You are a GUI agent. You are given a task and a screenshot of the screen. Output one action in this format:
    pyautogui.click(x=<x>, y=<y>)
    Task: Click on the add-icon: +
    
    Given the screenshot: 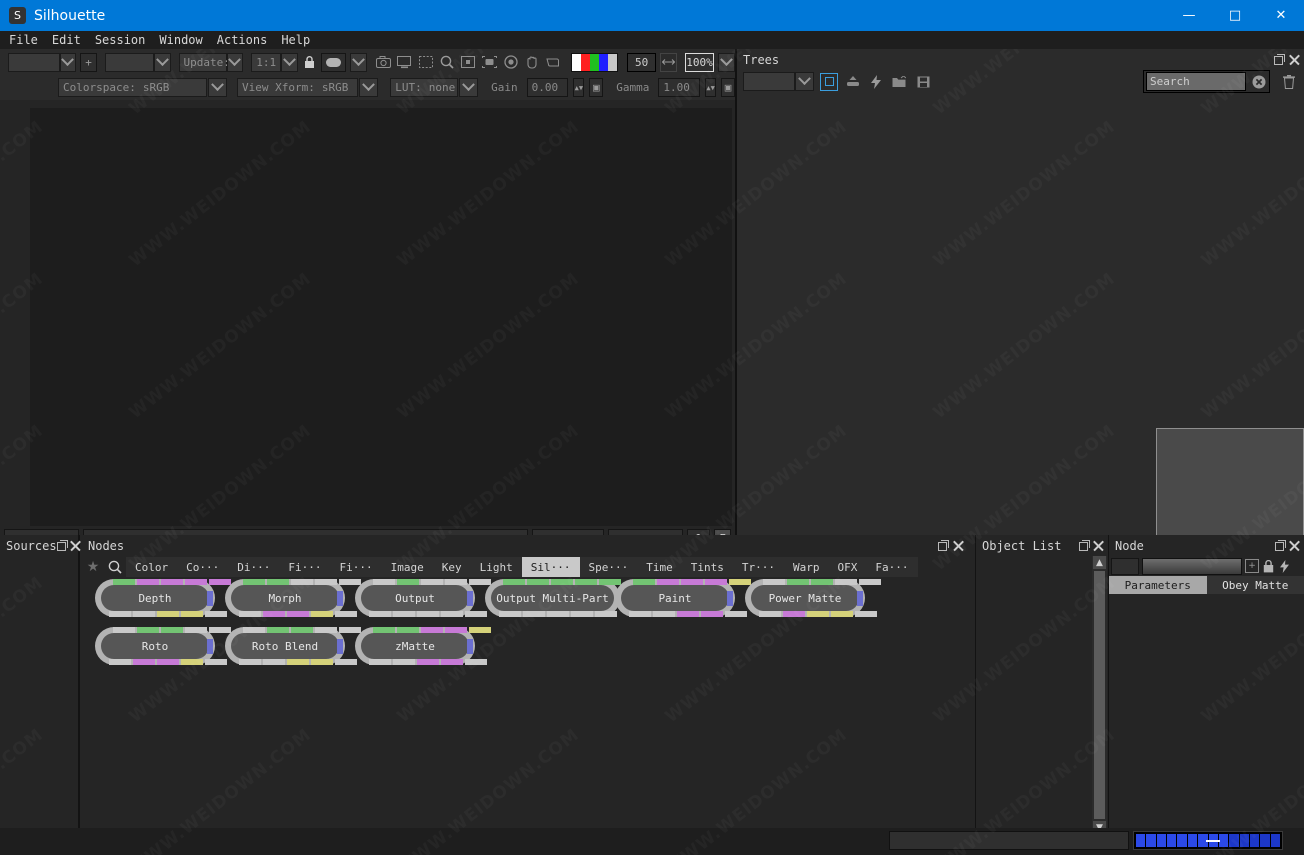 What is the action you would take?
    pyautogui.click(x=1252, y=566)
    